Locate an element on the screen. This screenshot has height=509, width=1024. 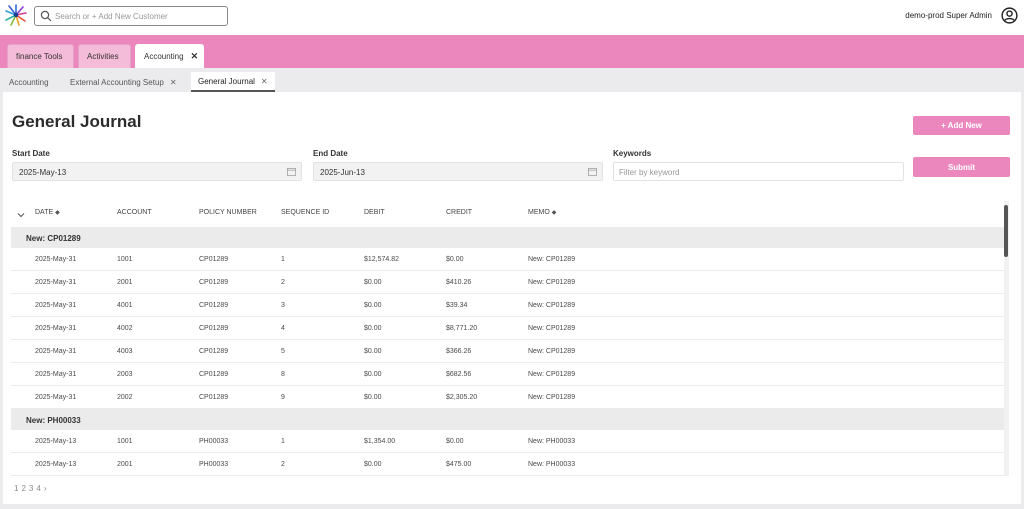
column-label: MEMO is located at coordinates (539, 212).